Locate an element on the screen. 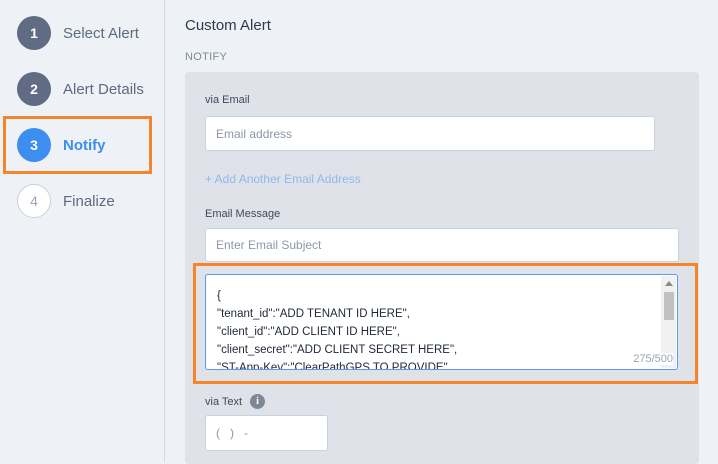  text-label: via Text is located at coordinates (224, 402).